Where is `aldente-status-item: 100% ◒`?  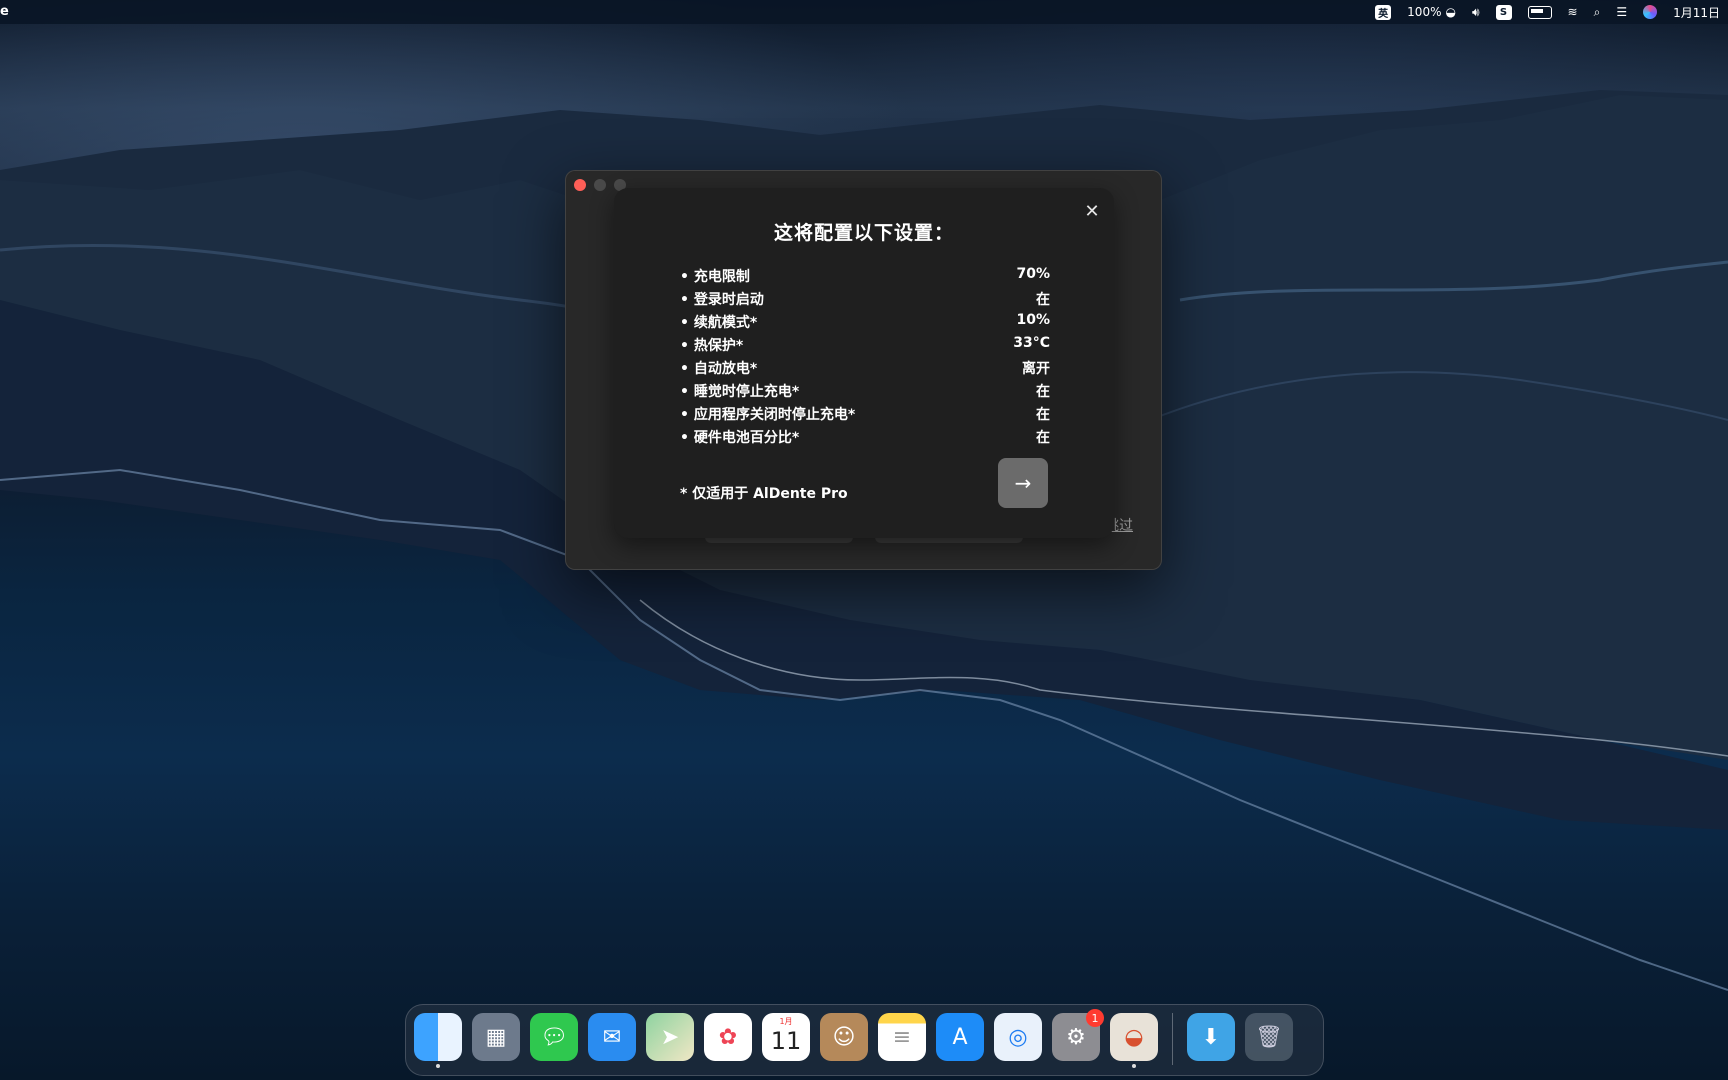
aldente-status-item: 100% ◒ is located at coordinates (1431, 12).